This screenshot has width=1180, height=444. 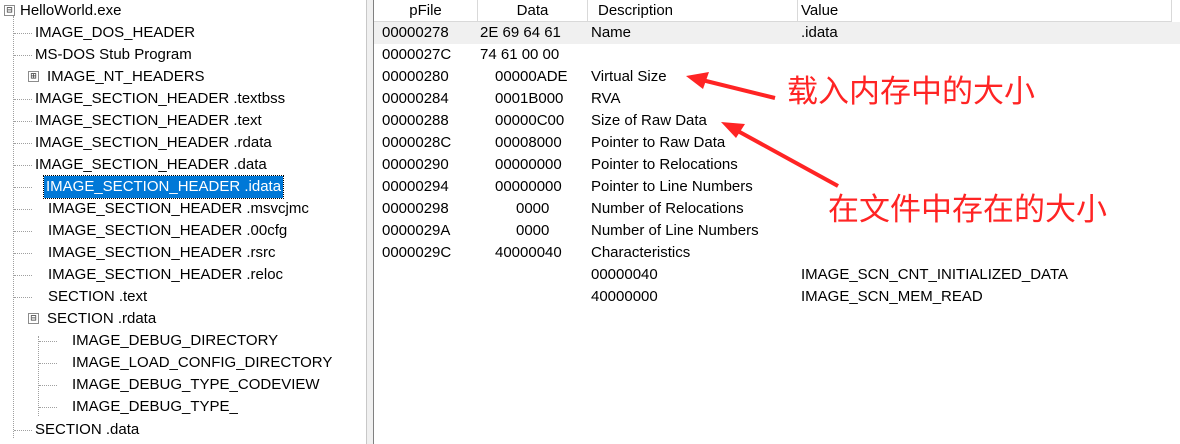 I want to click on pfile-cell: 00000288, so click(x=415, y=120).